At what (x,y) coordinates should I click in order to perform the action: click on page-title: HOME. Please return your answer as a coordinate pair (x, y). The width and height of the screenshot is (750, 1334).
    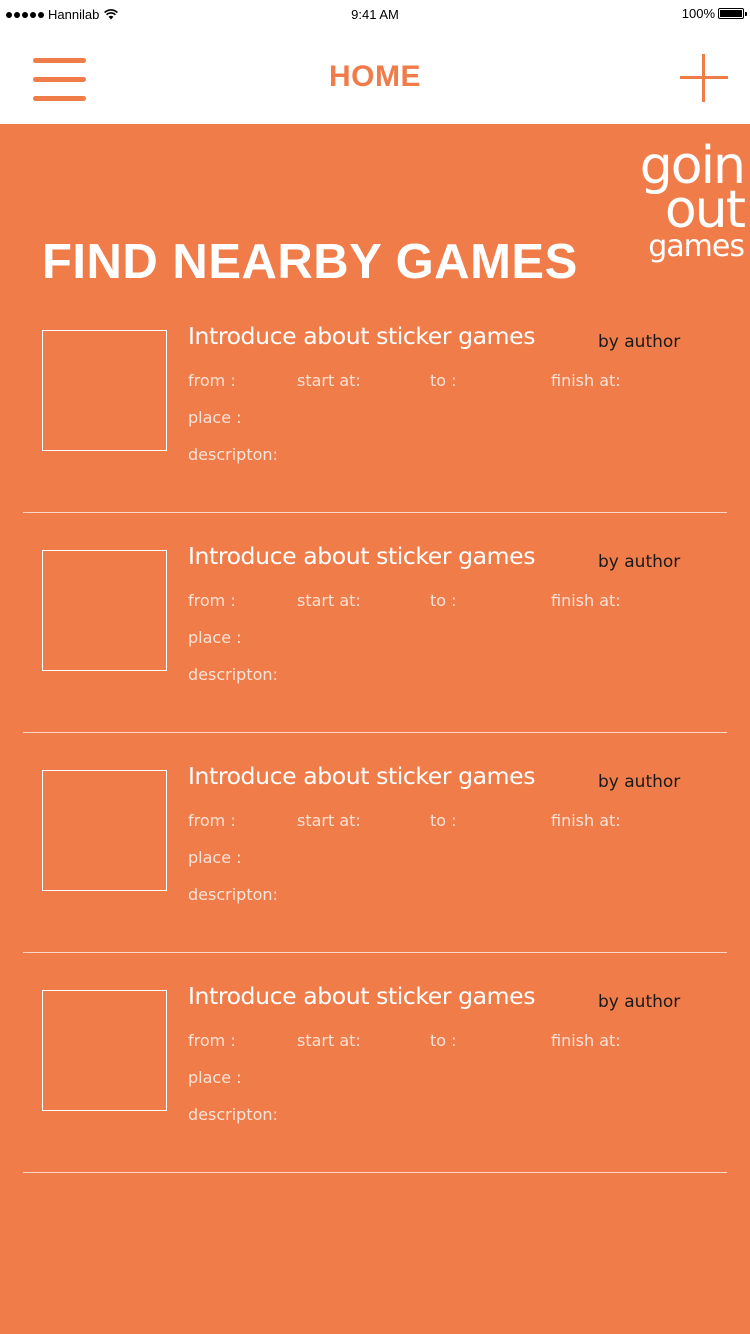
    Looking at the image, I should click on (375, 76).